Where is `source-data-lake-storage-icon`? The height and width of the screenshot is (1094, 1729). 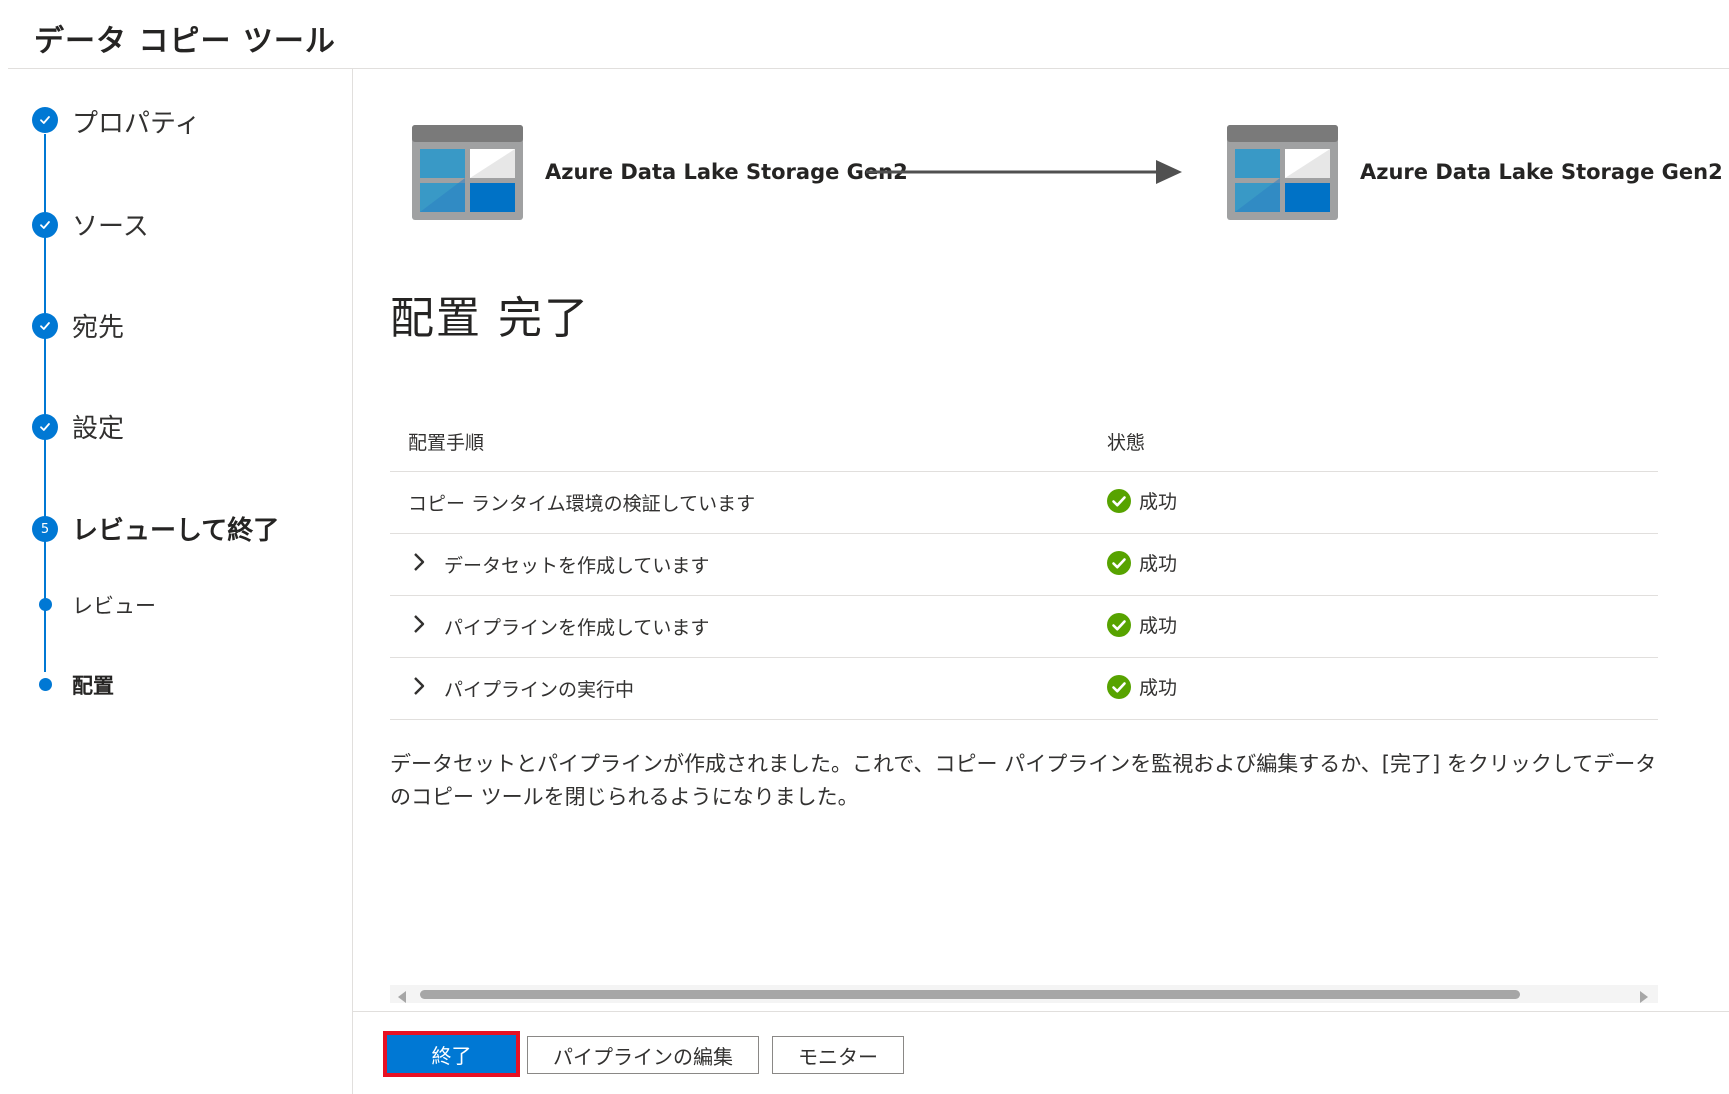 source-data-lake-storage-icon is located at coordinates (467, 174).